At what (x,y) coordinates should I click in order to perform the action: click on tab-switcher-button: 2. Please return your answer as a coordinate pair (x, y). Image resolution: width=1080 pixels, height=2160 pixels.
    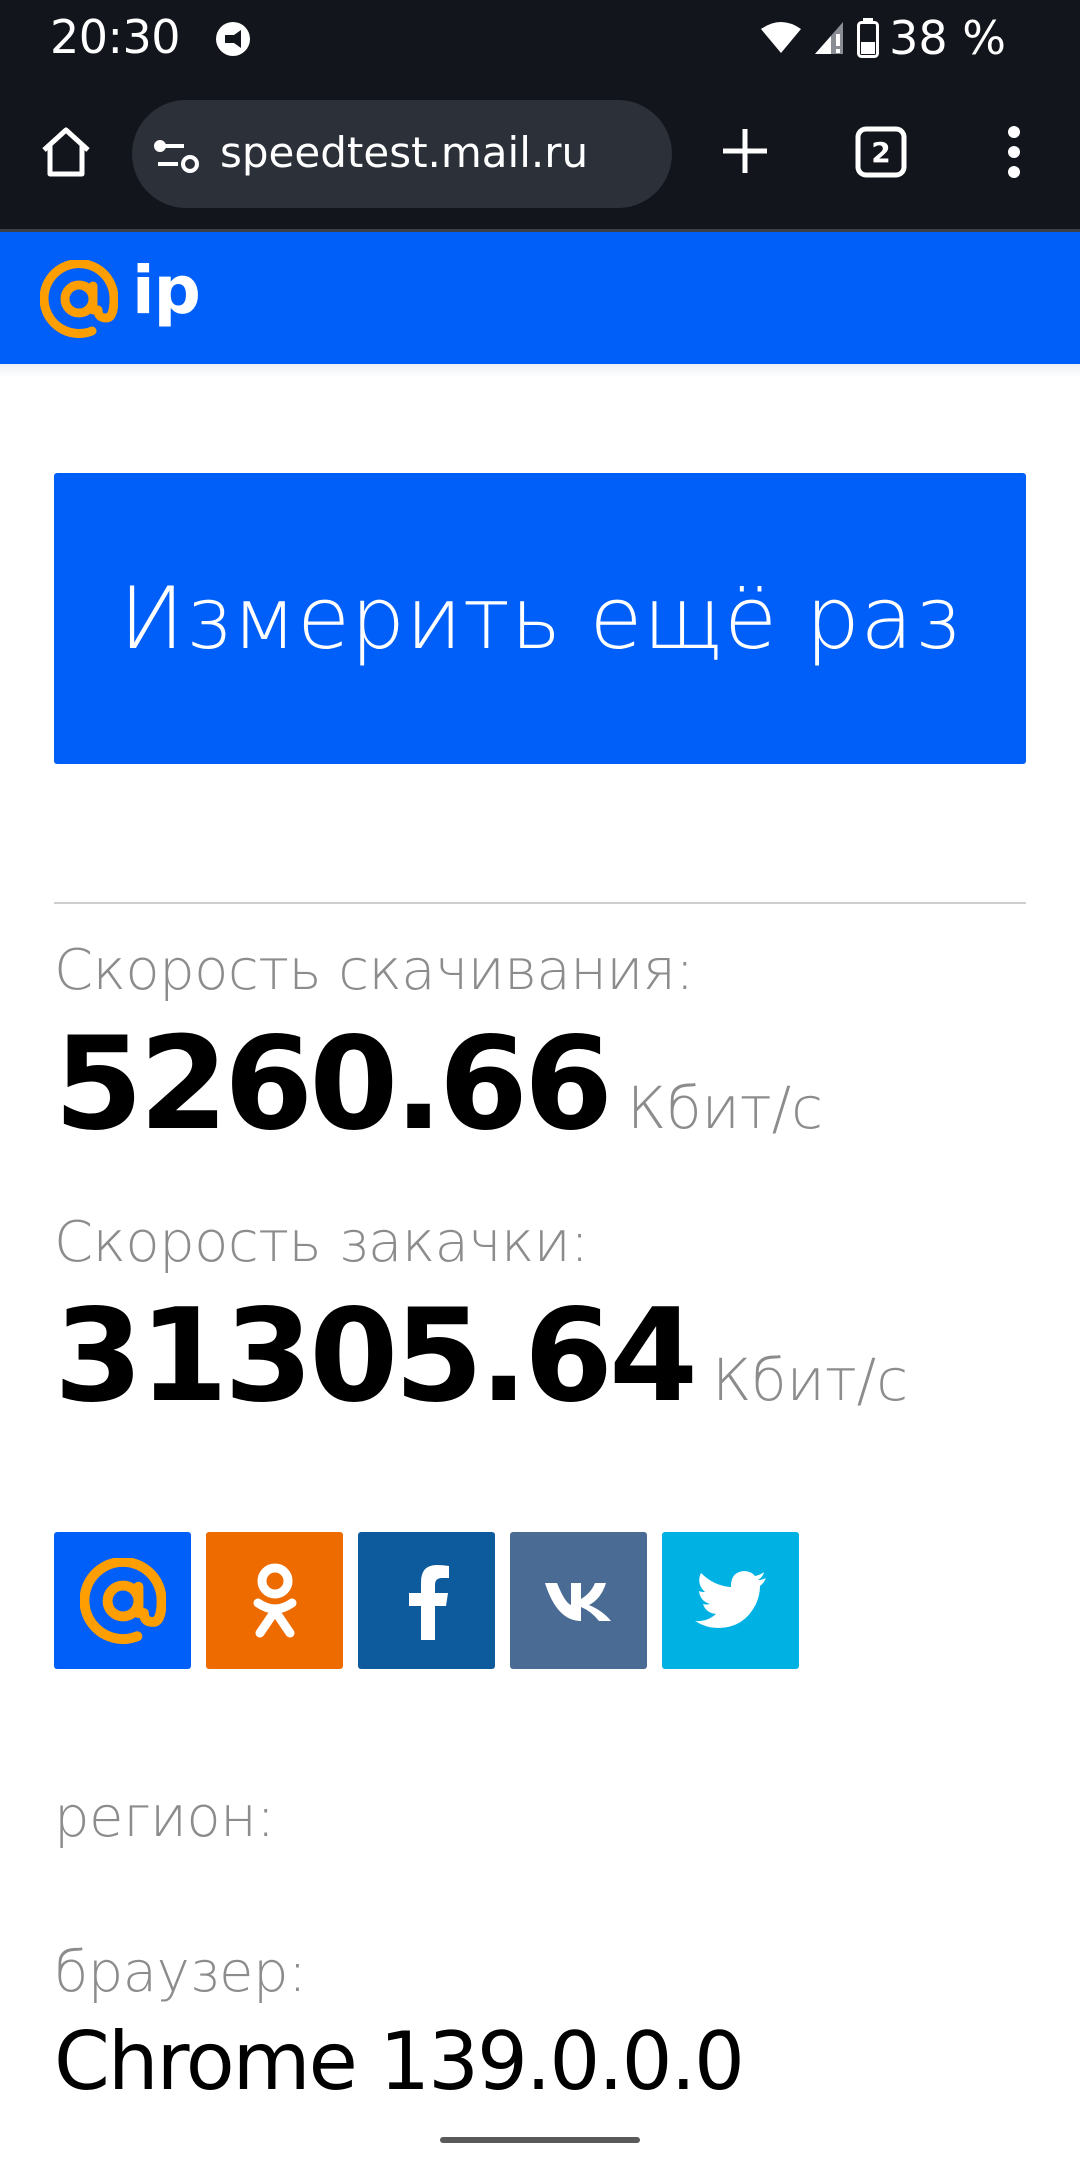
    Looking at the image, I should click on (881, 152).